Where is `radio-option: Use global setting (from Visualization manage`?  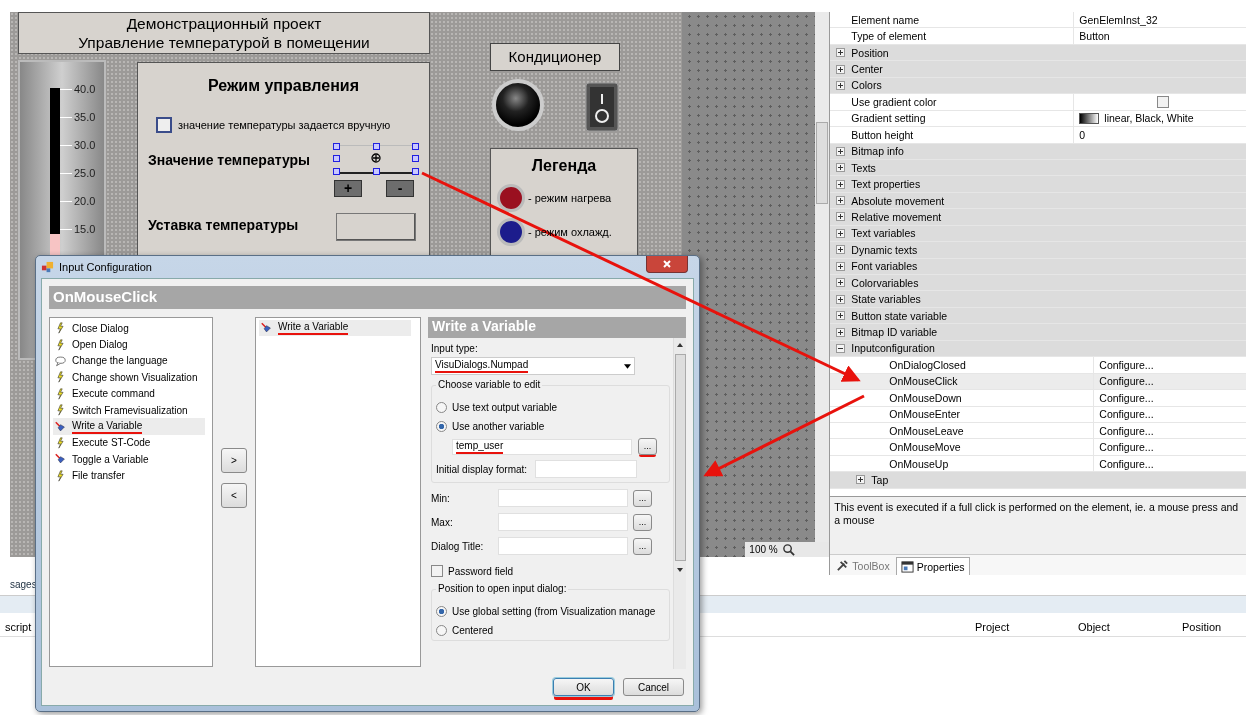 radio-option: Use global setting (from Visualization manage is located at coordinates (550, 611).